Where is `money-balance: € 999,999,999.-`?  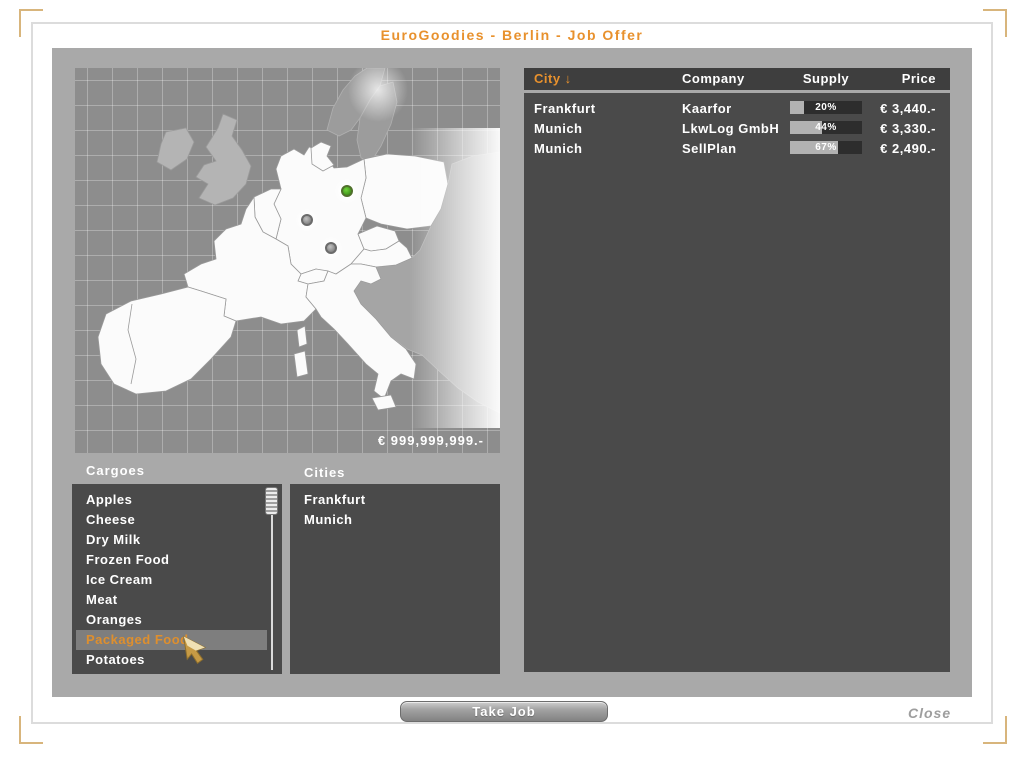 money-balance: € 999,999,999.- is located at coordinates (430, 440).